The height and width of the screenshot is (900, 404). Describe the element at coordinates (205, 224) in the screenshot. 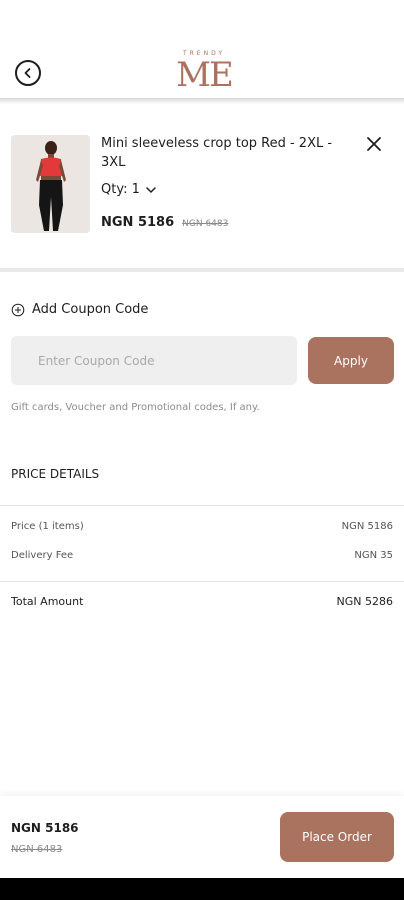

I see `item-old-price: NGN 6483` at that location.